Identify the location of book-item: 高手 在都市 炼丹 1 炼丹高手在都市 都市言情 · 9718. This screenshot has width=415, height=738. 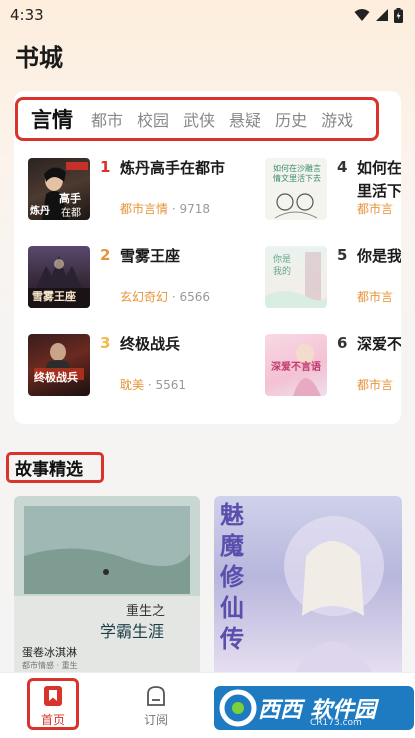
(129, 189).